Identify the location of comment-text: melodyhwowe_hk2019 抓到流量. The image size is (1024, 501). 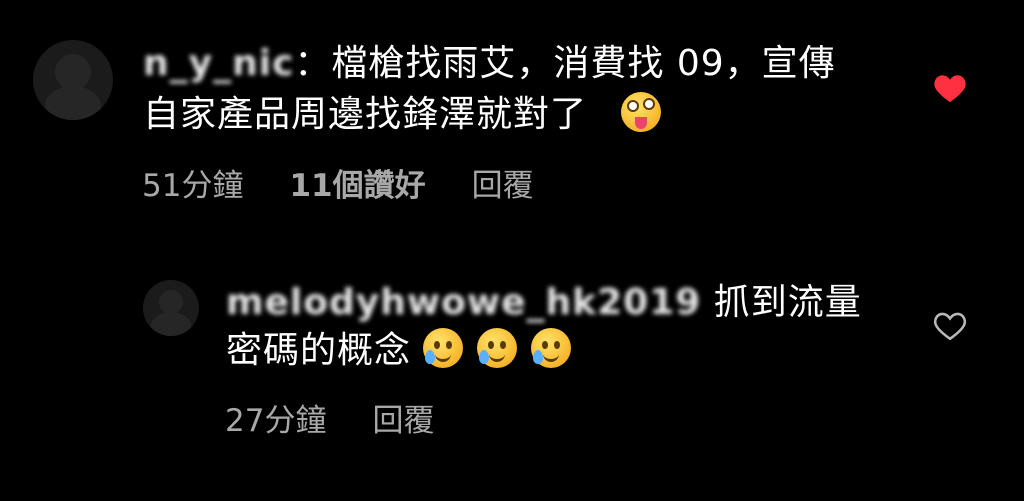
(544, 302).